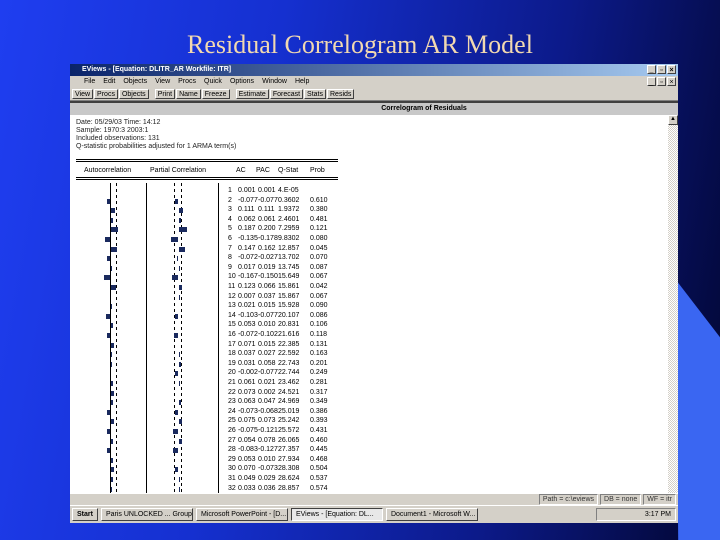 This screenshot has width=720, height=540. Describe the element at coordinates (247, 354) in the screenshot. I see `ac-value: 0.037` at that location.